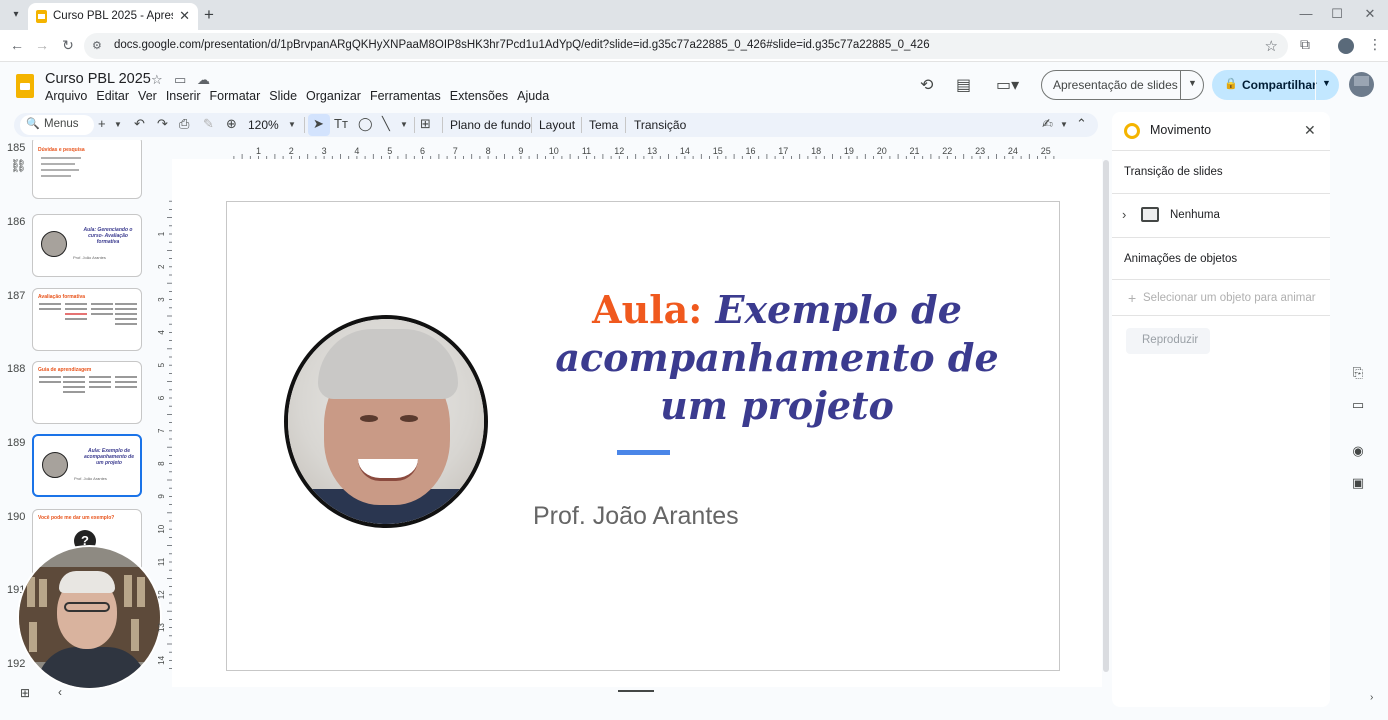 Image resolution: width=1388 pixels, height=720 pixels. Describe the element at coordinates (1358, 373) in the screenshot. I see `keep-icon: ⎘` at that location.